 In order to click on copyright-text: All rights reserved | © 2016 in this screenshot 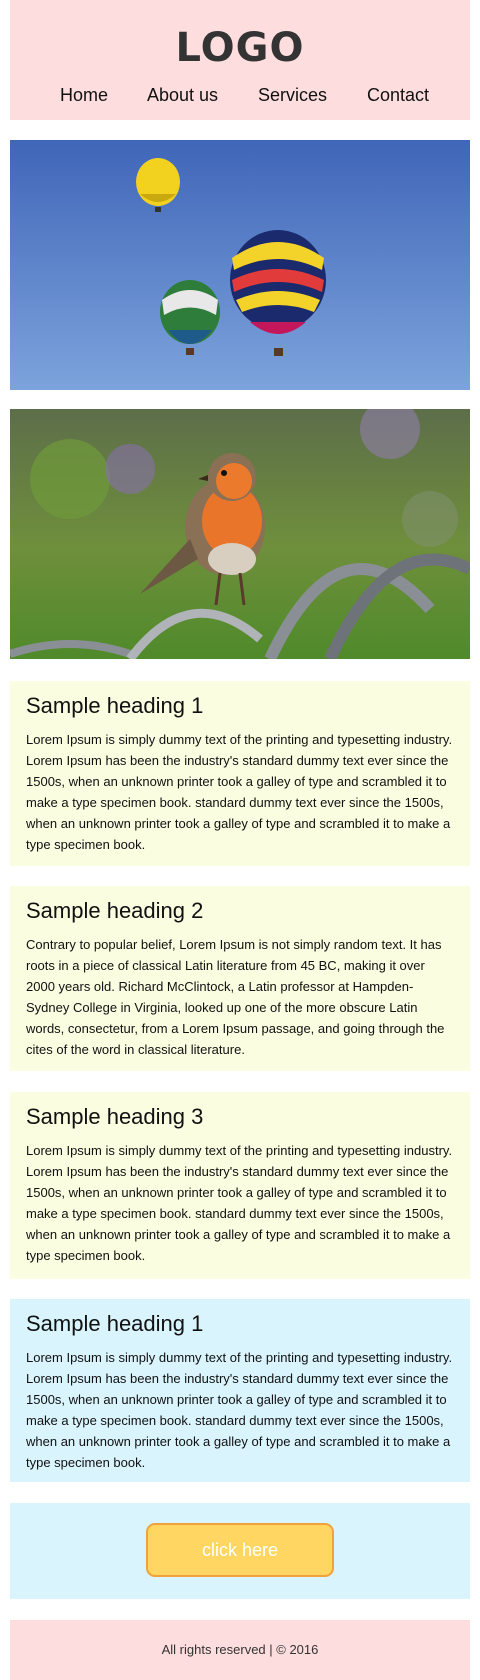, I will do `click(240, 1649)`.